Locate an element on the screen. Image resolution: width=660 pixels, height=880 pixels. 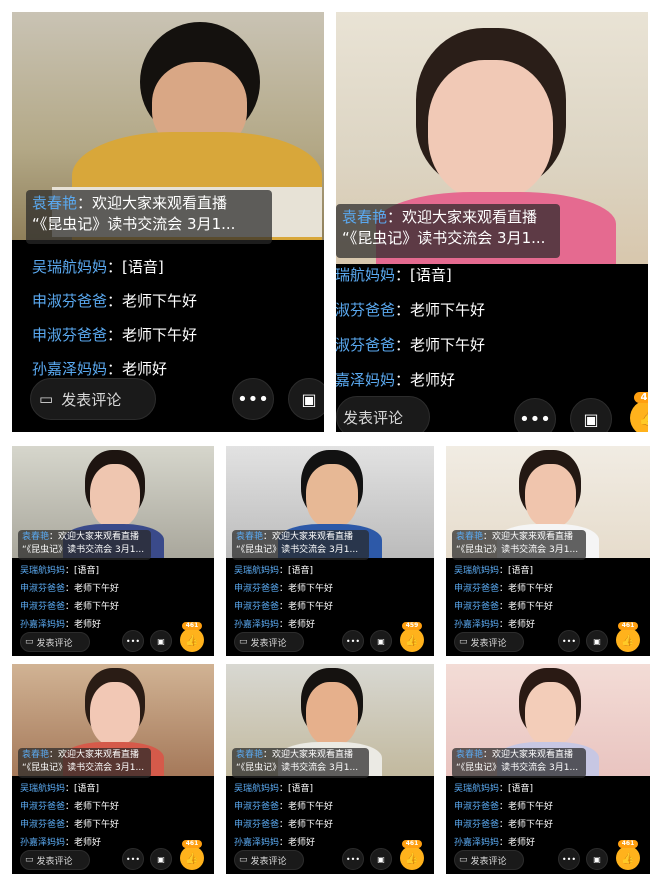
like-count: 459 is located at coordinates (412, 626).